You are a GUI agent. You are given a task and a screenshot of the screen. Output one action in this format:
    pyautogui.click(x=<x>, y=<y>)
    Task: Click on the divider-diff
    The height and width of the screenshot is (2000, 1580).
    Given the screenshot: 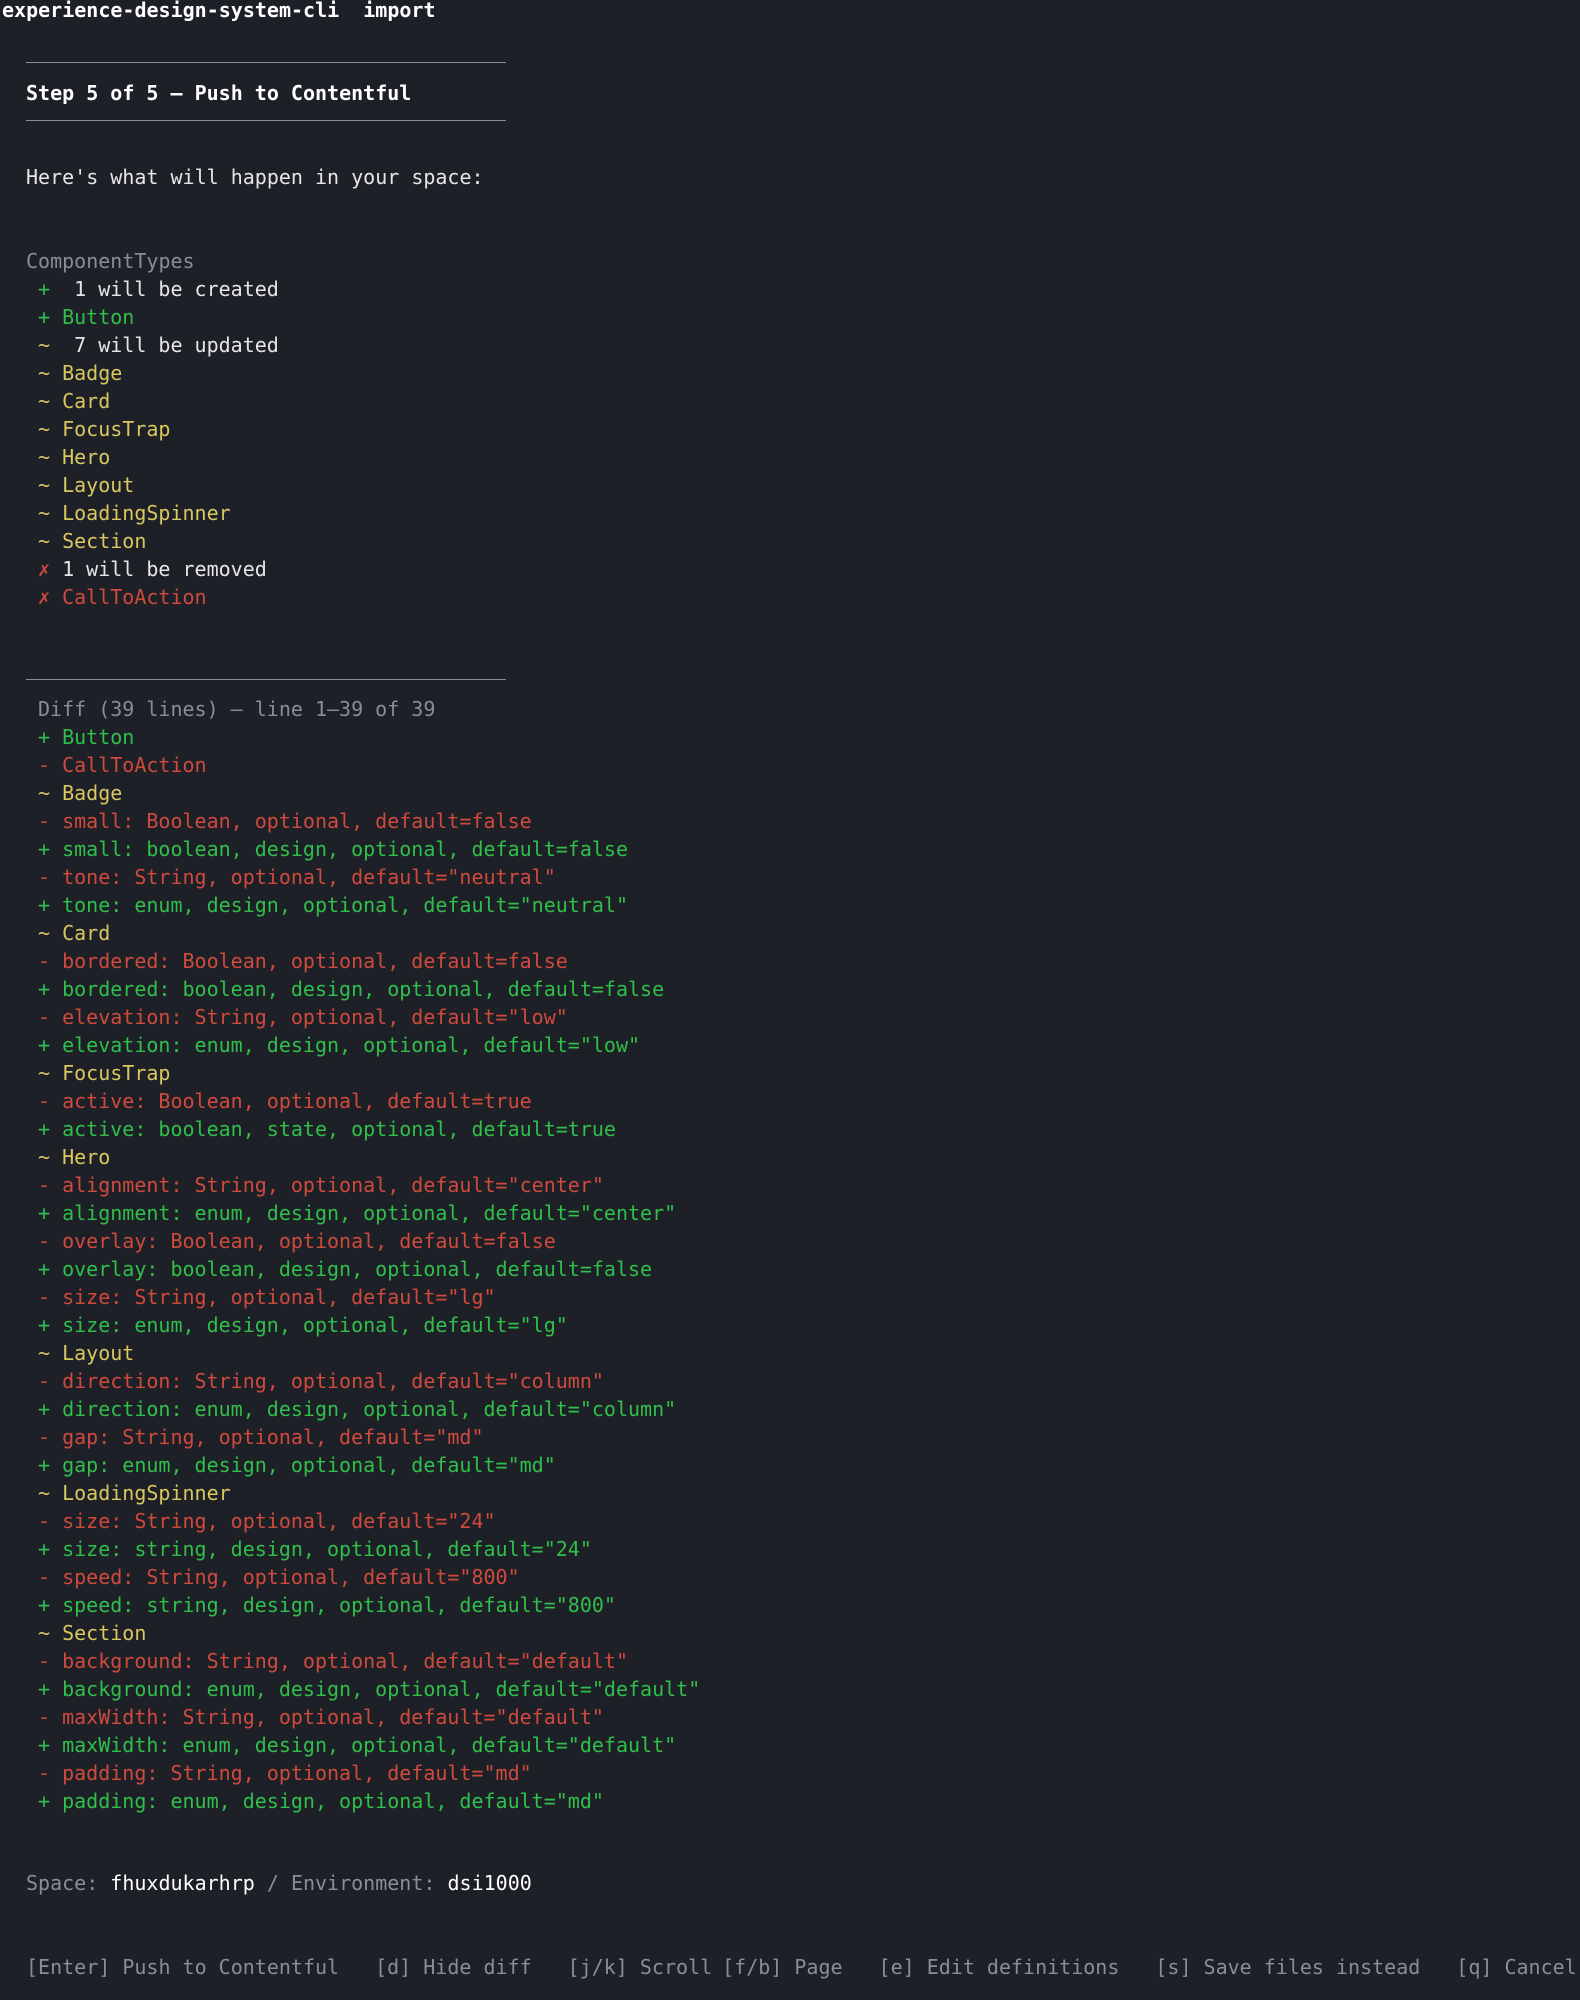 What is the action you would take?
    pyautogui.click(x=266, y=679)
    